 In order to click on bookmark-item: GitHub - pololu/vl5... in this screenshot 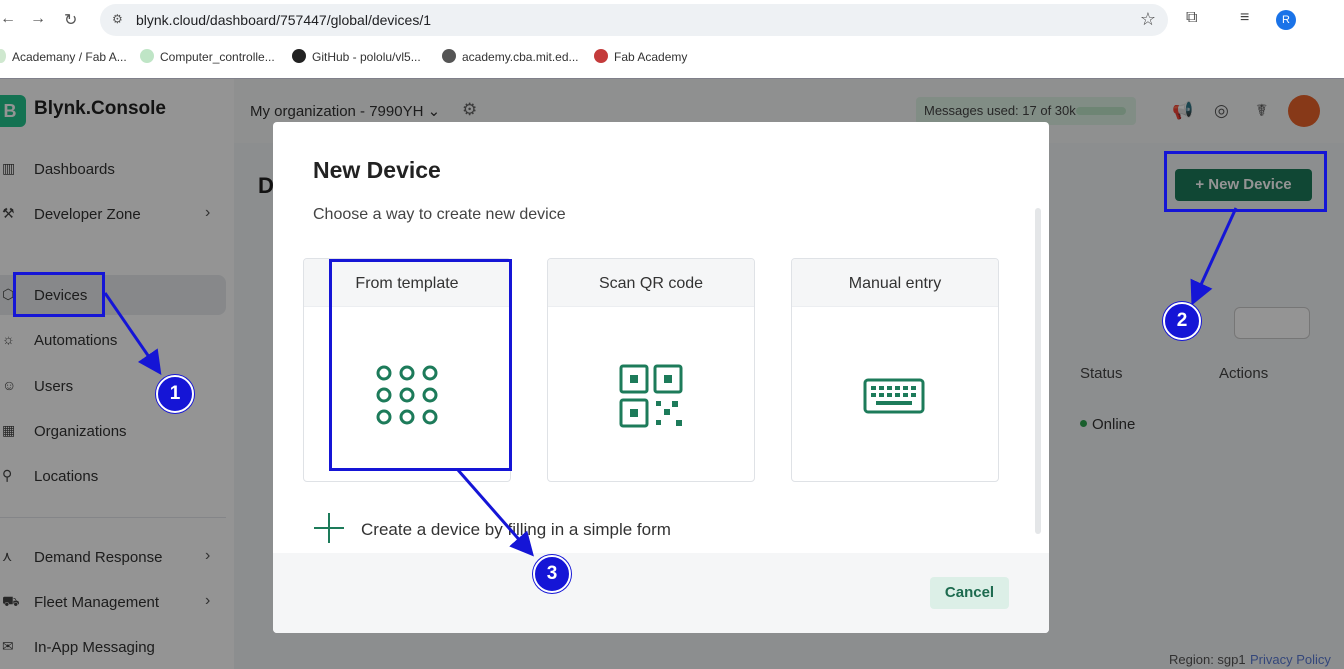, I will do `click(356, 56)`.